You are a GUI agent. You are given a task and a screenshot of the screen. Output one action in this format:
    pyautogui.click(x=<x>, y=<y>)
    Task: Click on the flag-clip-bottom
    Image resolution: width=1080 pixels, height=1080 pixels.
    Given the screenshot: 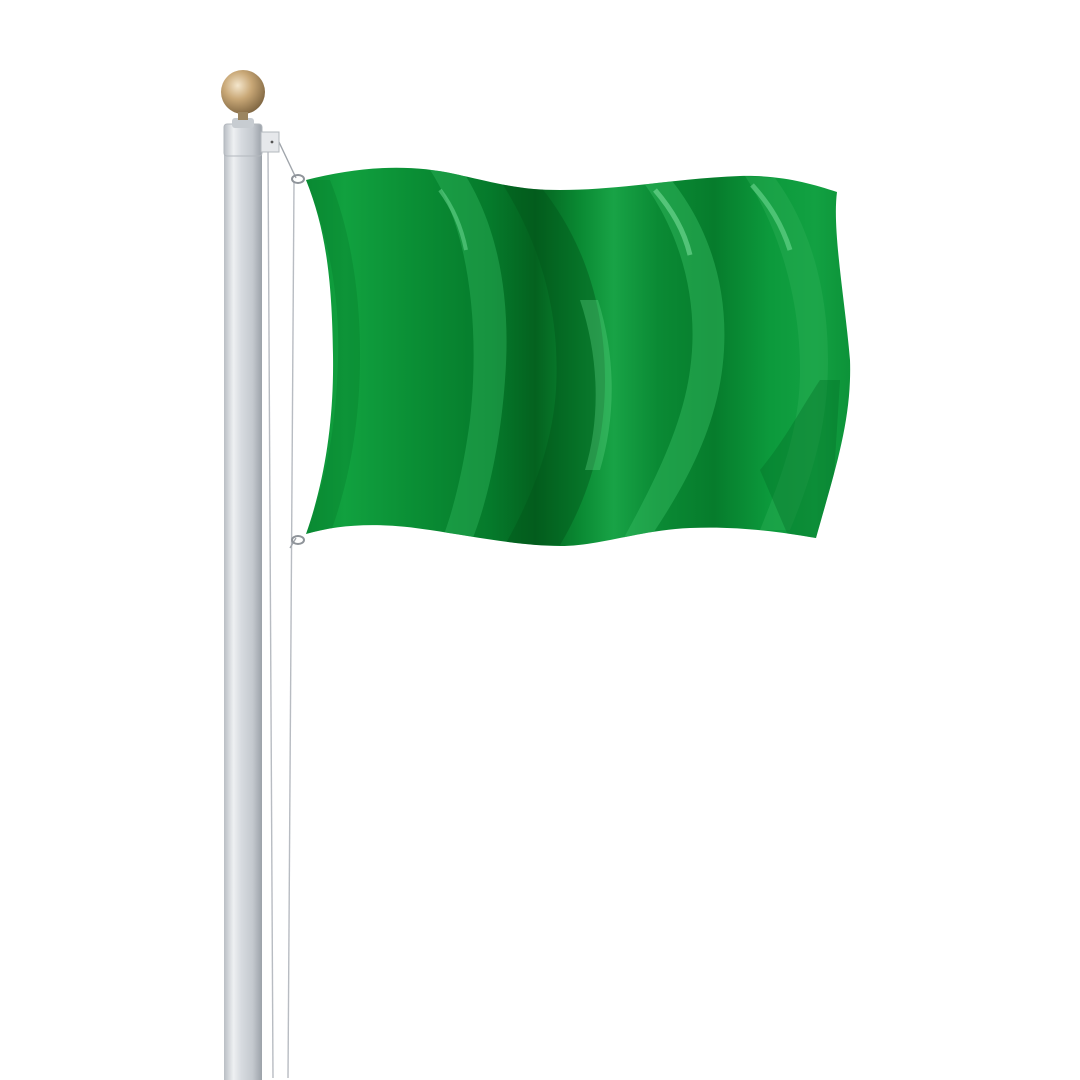 What is the action you would take?
    pyautogui.click(x=298, y=540)
    